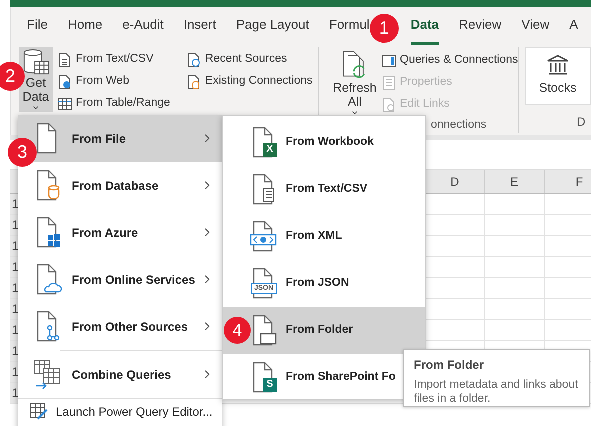  What do you see at coordinates (120, 279) in the screenshot?
I see `menu-item: From Online Services` at bounding box center [120, 279].